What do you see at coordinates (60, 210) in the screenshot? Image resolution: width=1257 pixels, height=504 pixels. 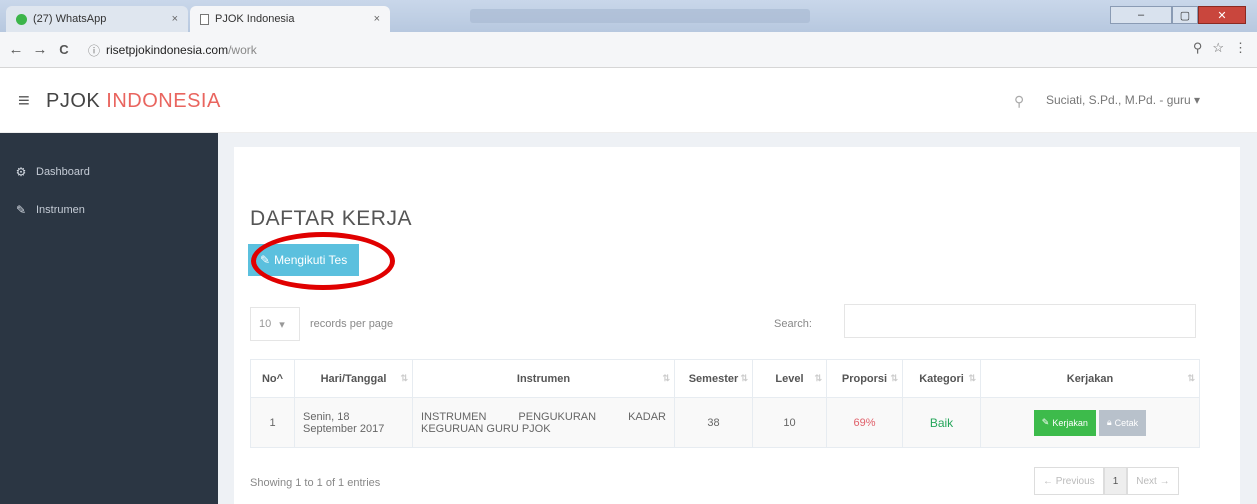 I see `sidebar-item-label: Instrumen` at bounding box center [60, 210].